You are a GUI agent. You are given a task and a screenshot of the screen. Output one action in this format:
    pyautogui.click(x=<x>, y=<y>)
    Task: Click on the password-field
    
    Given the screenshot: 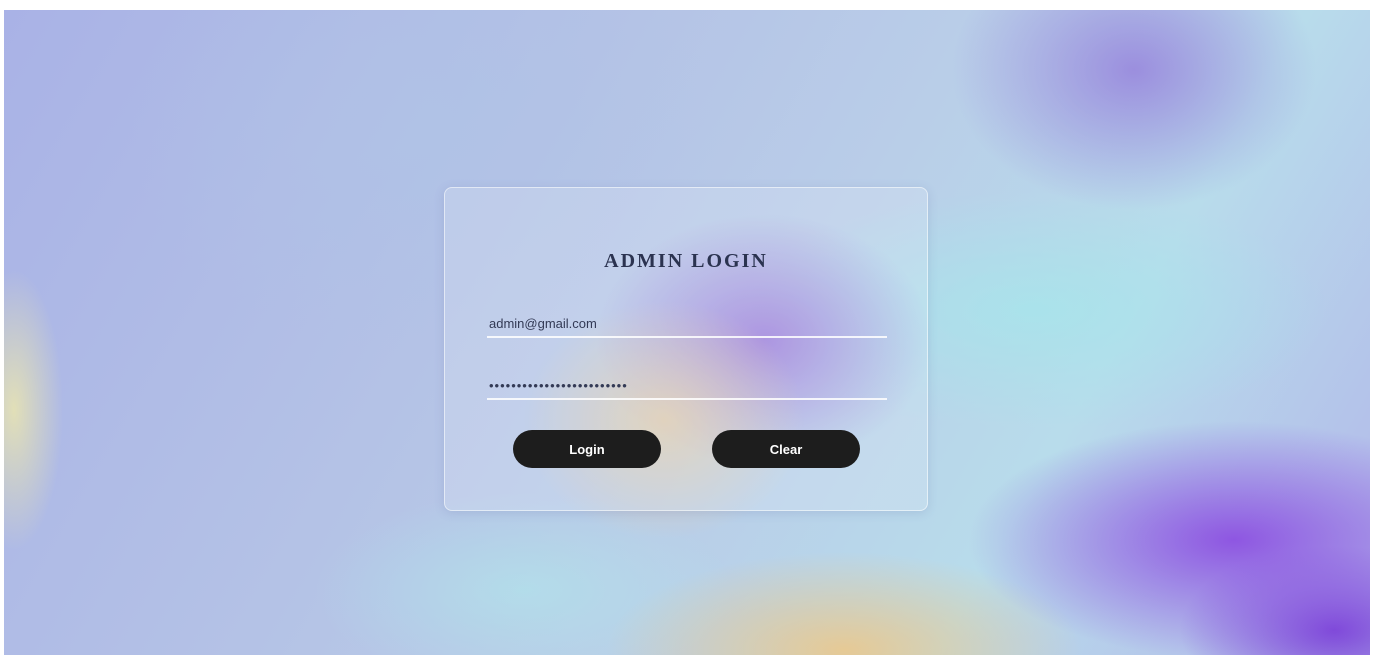 What is the action you would take?
    pyautogui.click(x=687, y=386)
    